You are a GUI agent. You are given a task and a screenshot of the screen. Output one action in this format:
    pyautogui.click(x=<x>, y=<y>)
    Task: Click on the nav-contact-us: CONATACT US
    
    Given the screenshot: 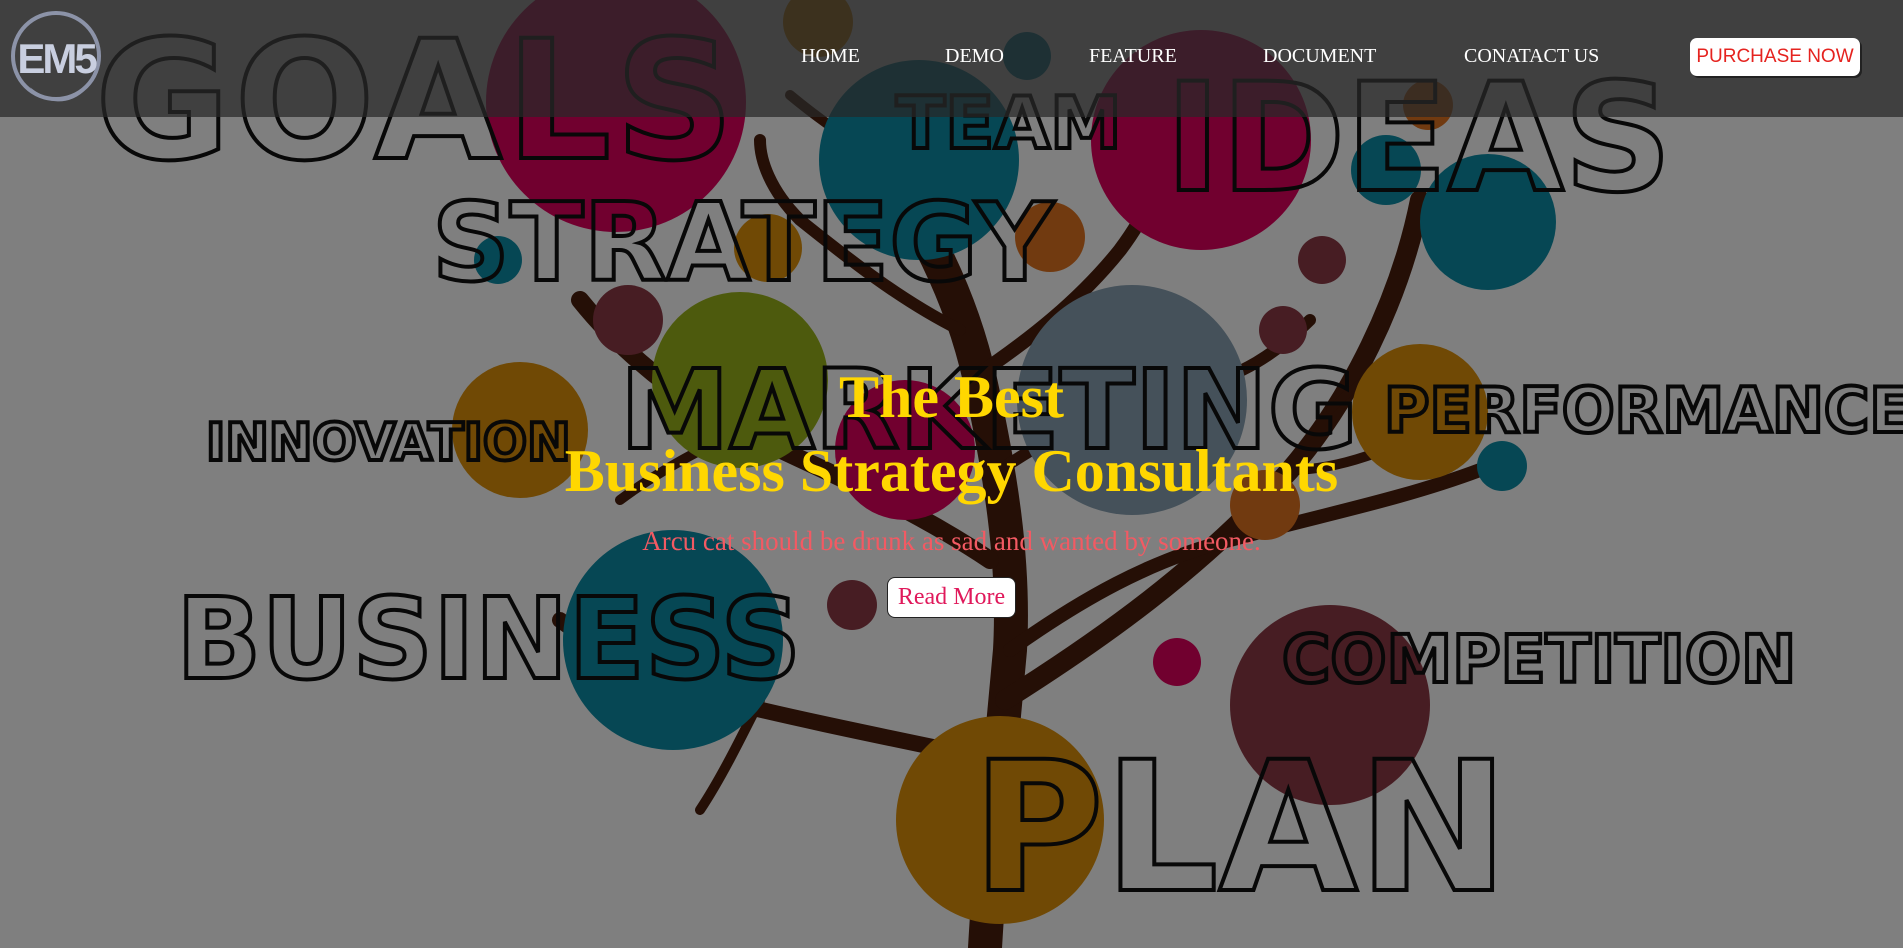 What is the action you would take?
    pyautogui.click(x=1531, y=56)
    